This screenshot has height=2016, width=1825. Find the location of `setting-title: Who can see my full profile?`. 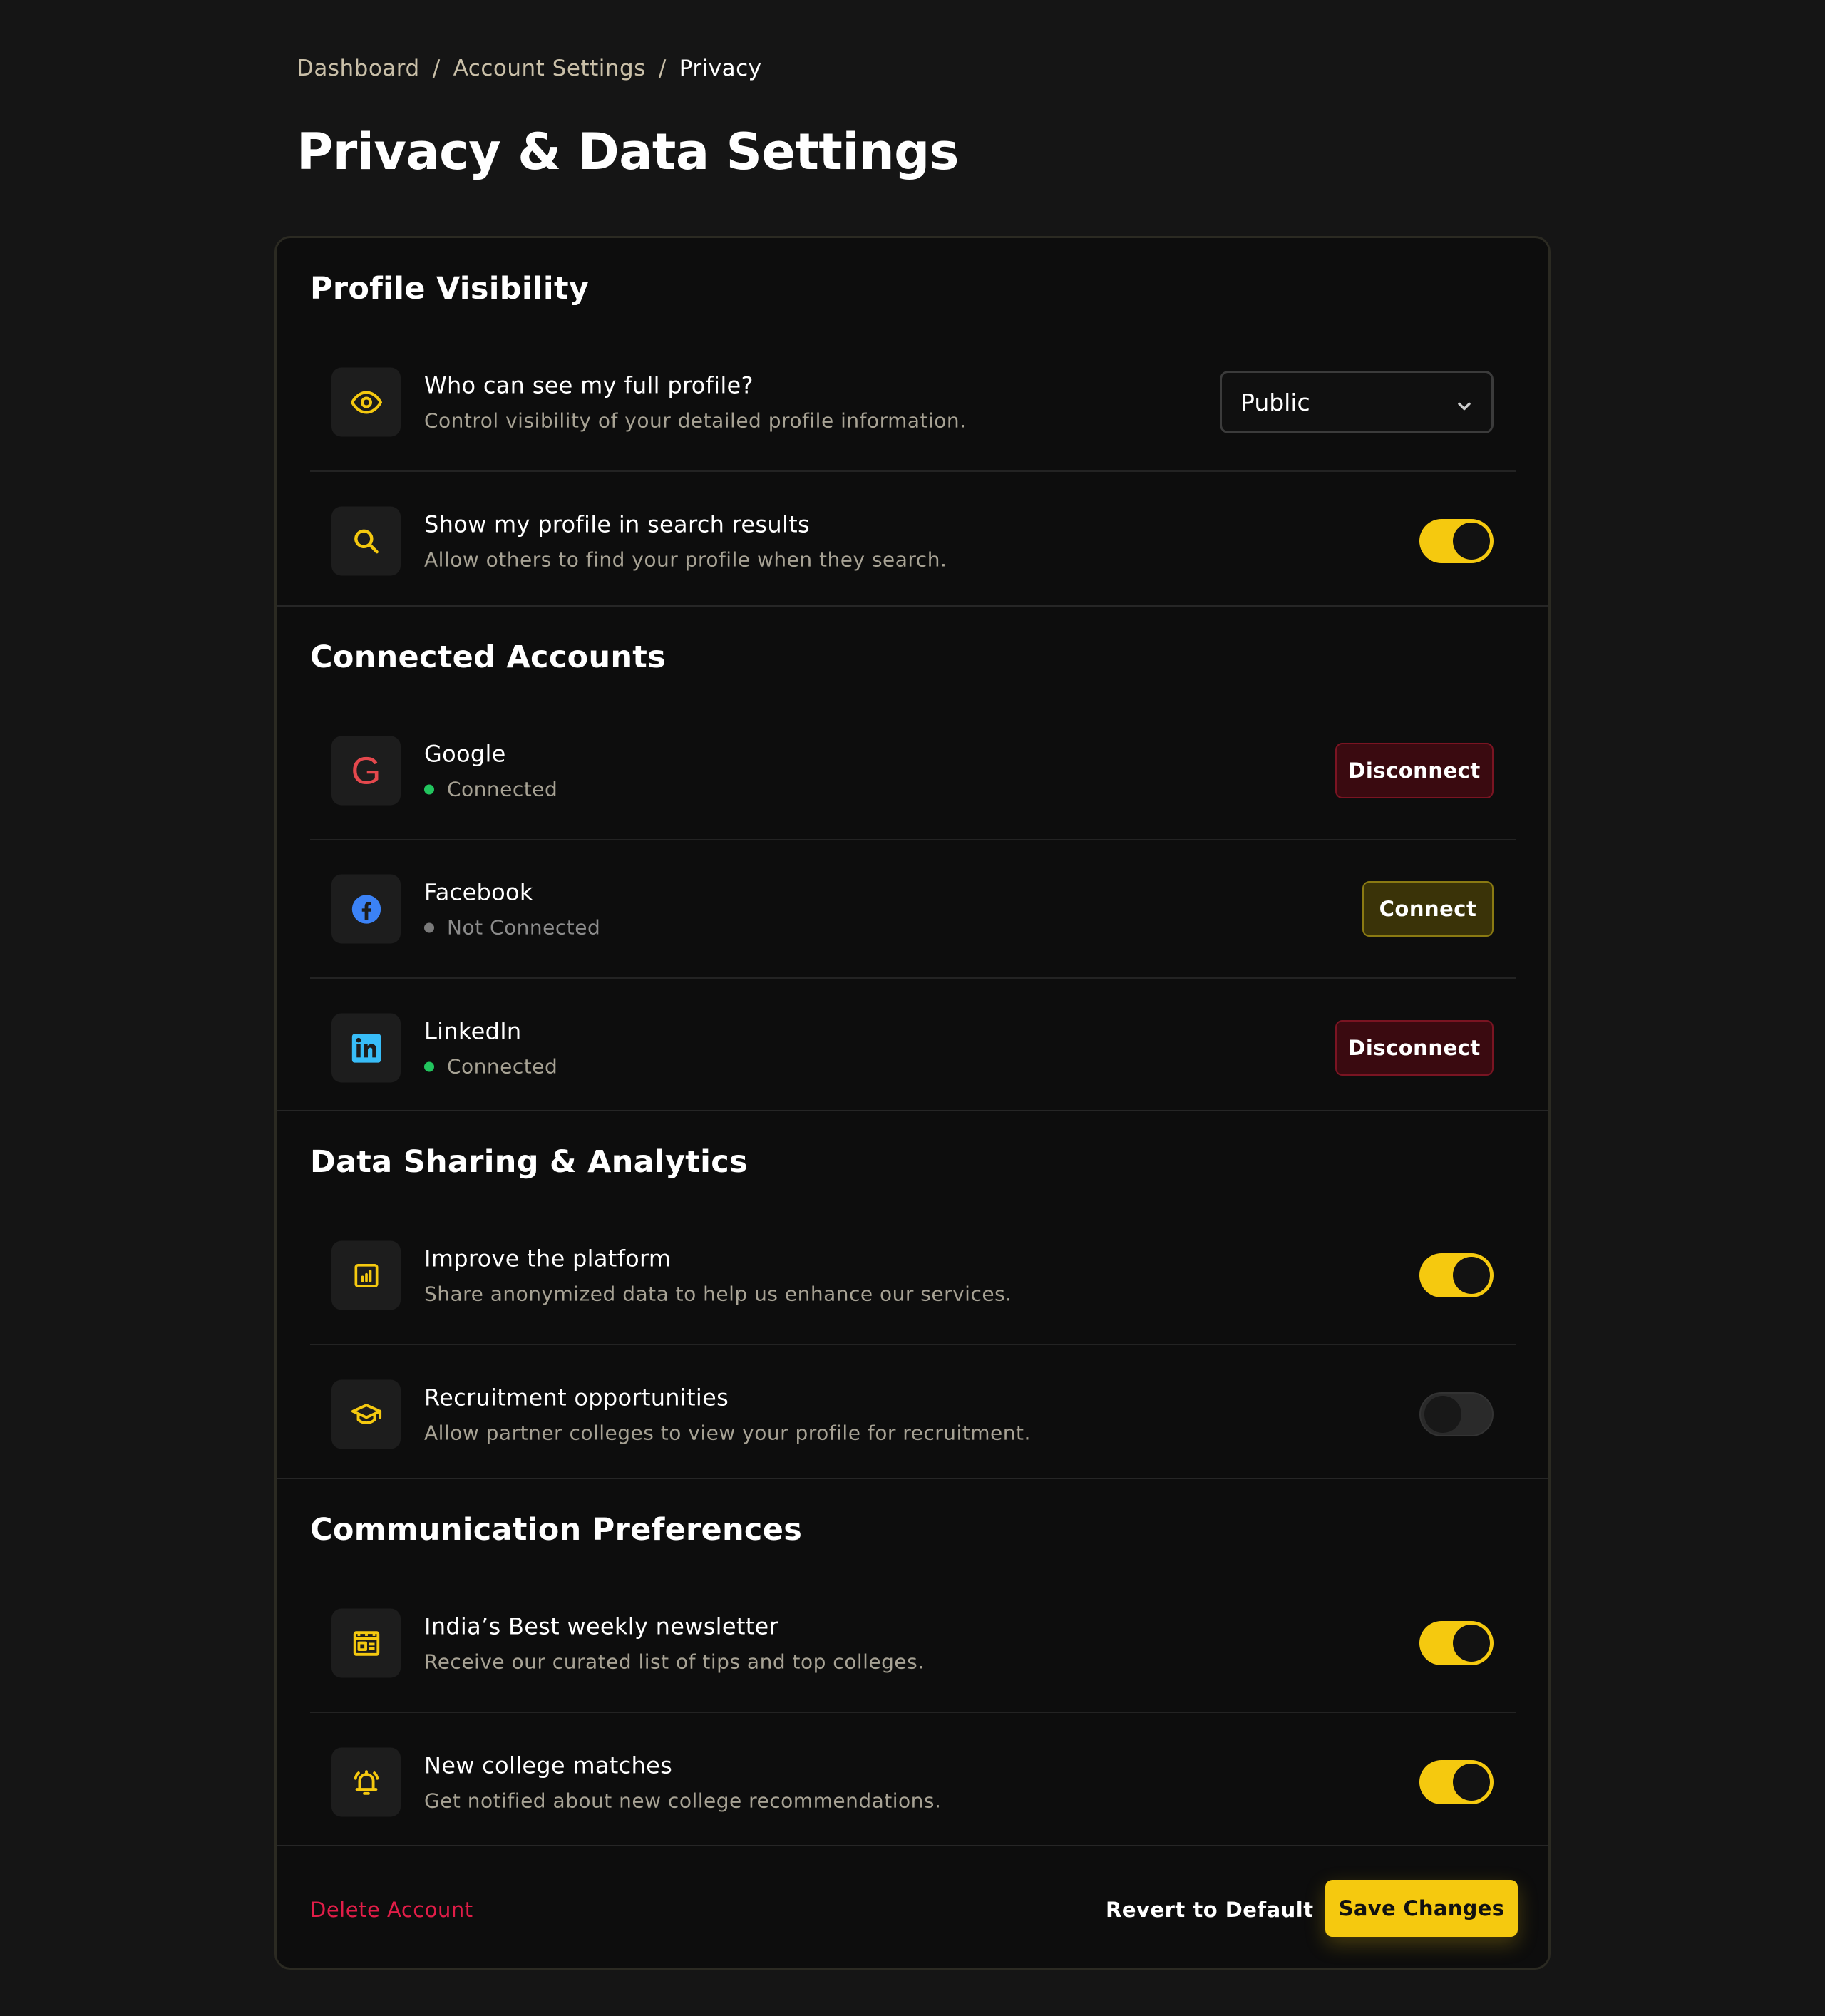

setting-title: Who can see my full profile? is located at coordinates (589, 385).